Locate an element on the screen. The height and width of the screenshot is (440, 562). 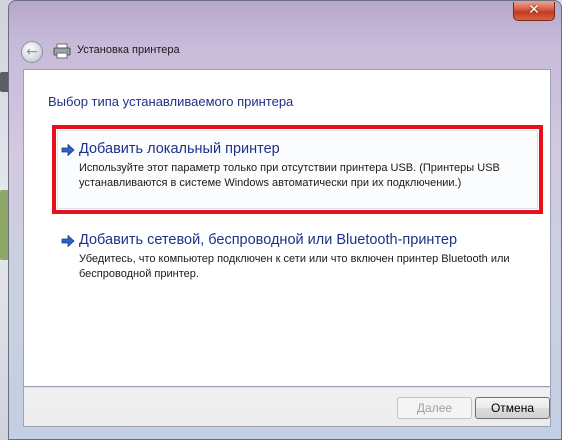
close-button: ✕ is located at coordinates (534, 11).